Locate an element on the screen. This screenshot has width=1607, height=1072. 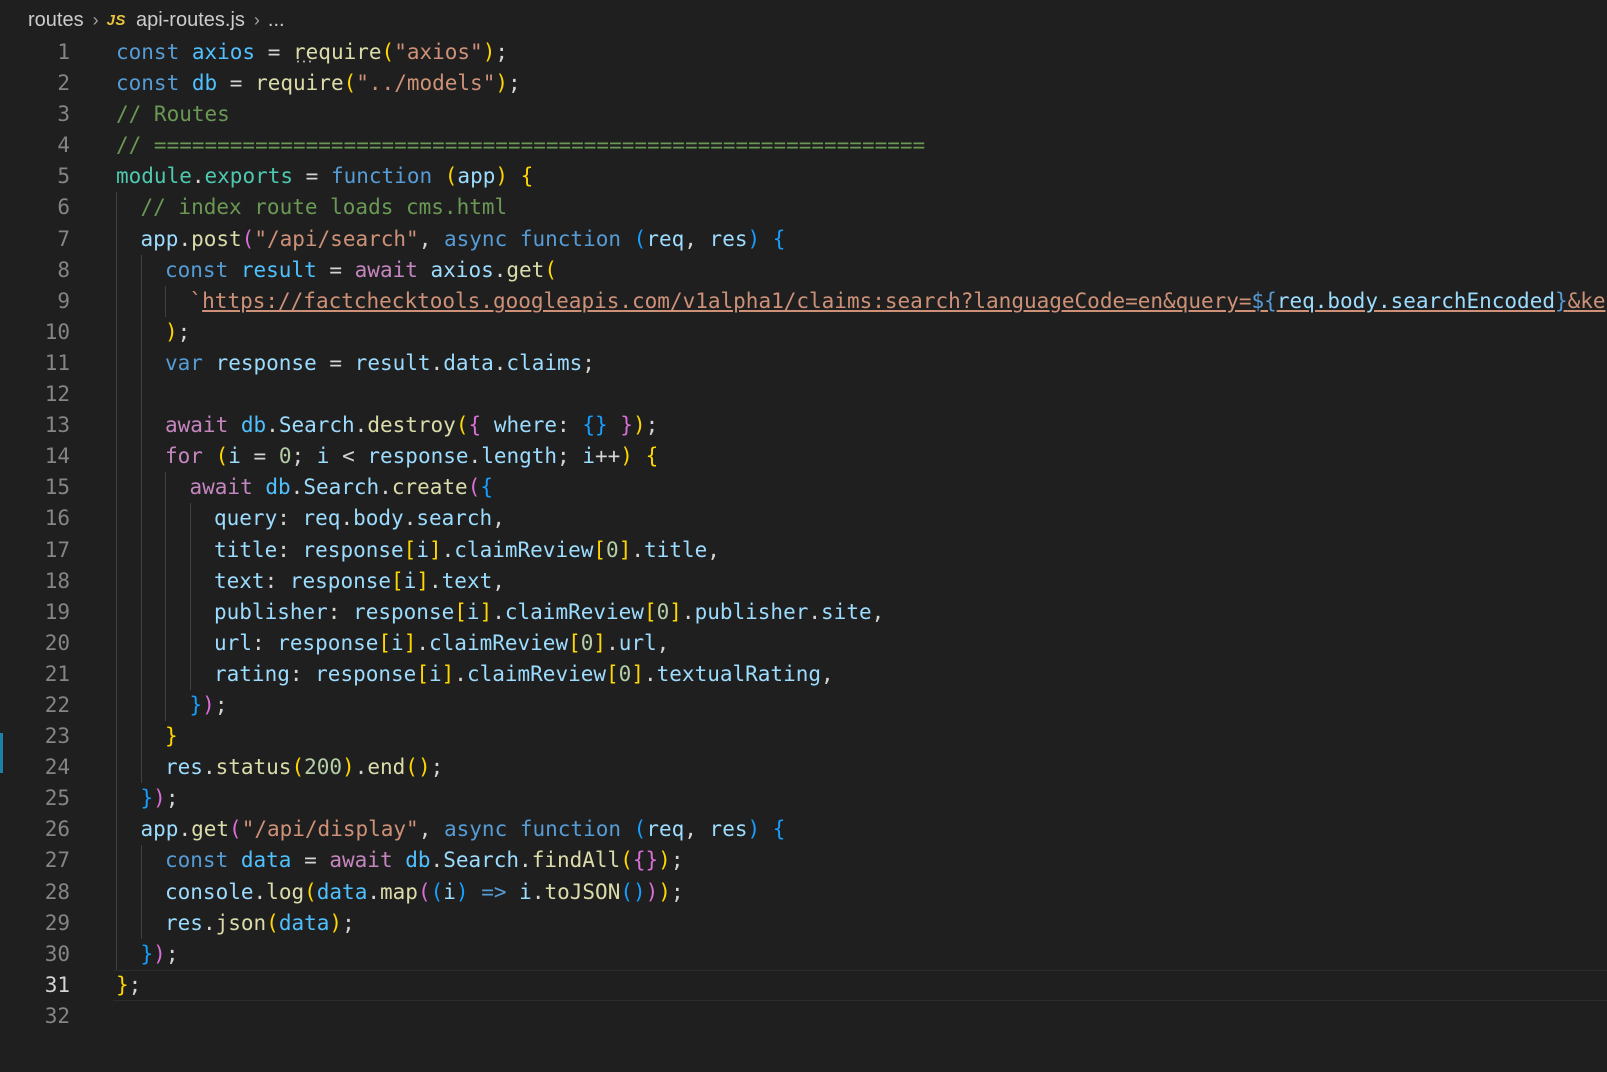
line-number: 21 is located at coordinates (35, 674).